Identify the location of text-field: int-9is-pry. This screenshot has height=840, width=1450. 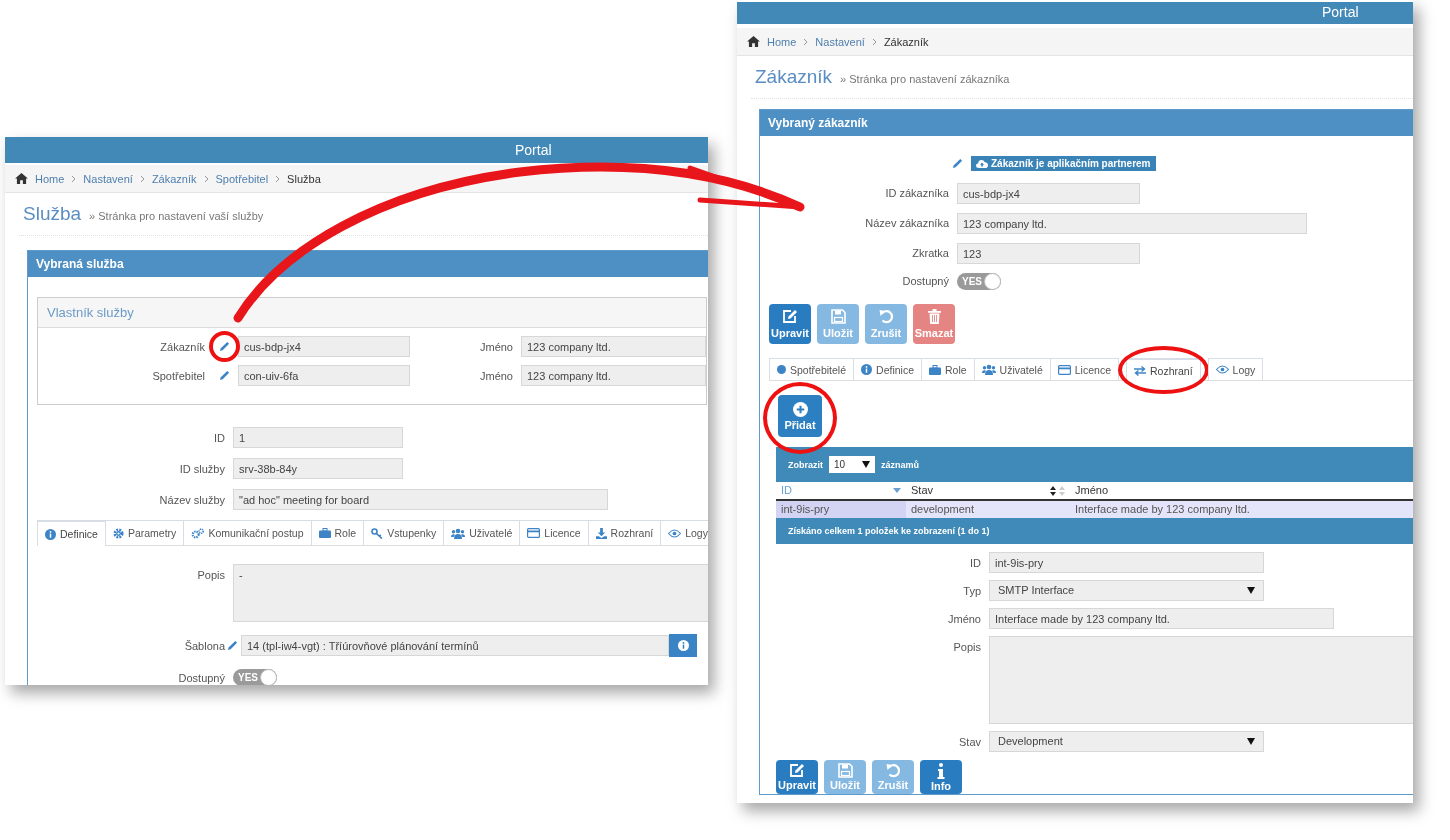
(1126, 562).